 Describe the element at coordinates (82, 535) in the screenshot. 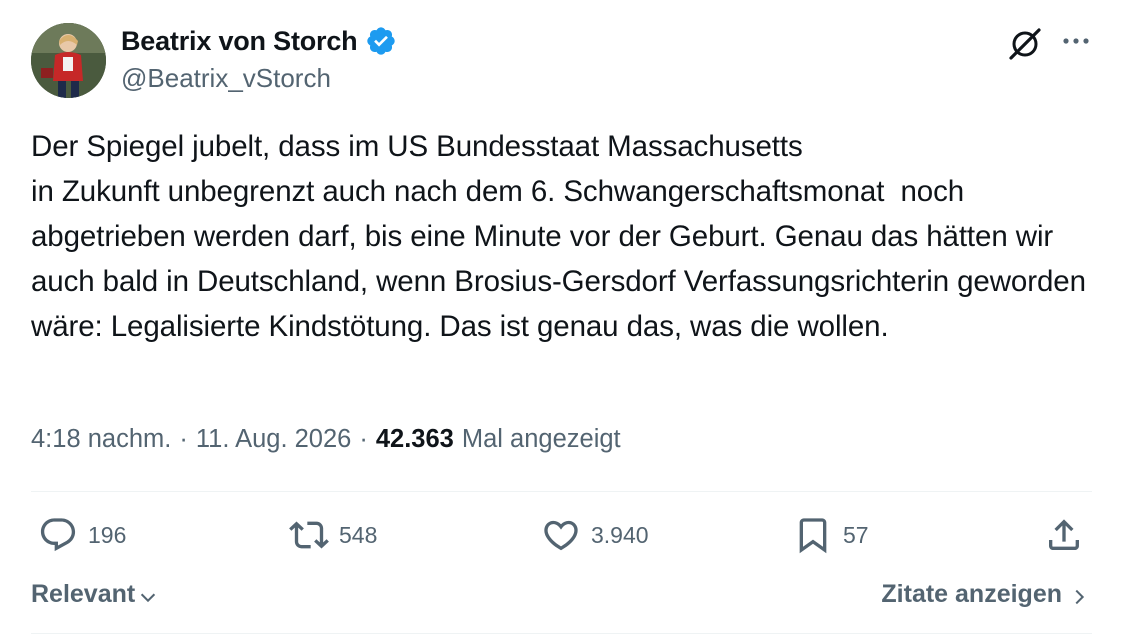

I see `reply-button: 196` at that location.